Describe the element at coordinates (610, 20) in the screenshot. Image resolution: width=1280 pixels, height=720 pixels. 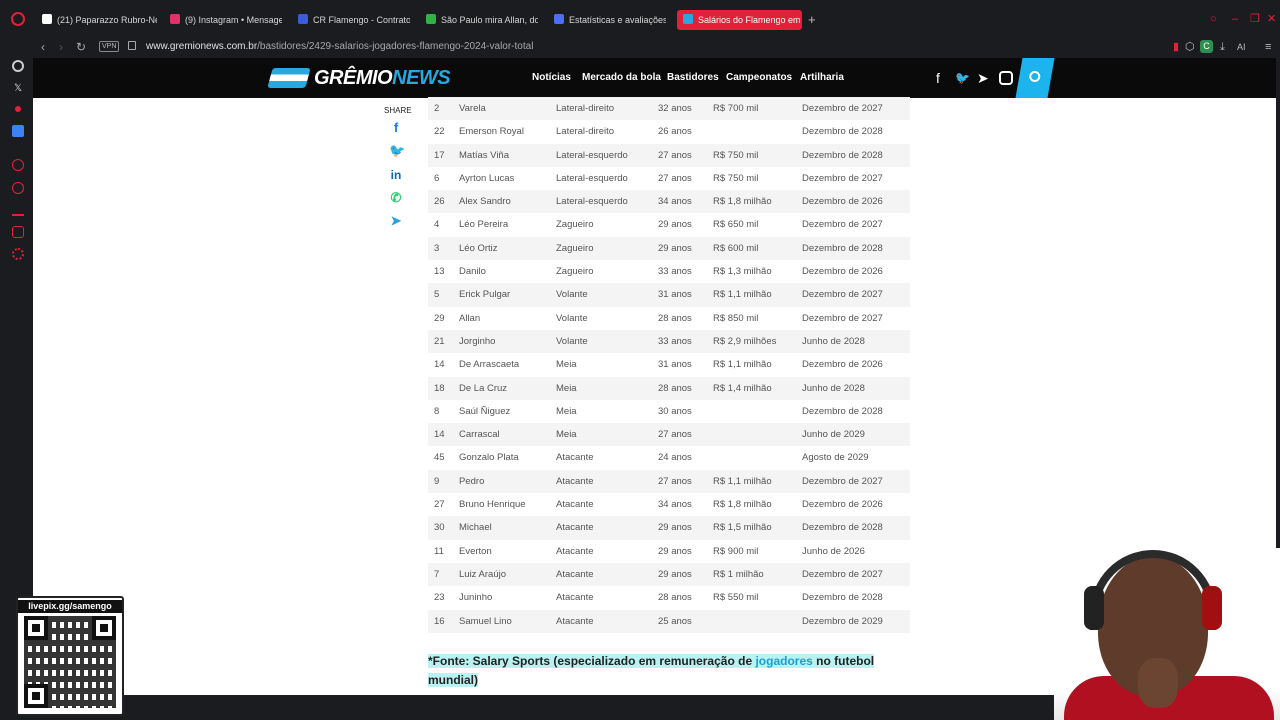
I see `browser-tab: Estatísticas e avaliações d` at that location.